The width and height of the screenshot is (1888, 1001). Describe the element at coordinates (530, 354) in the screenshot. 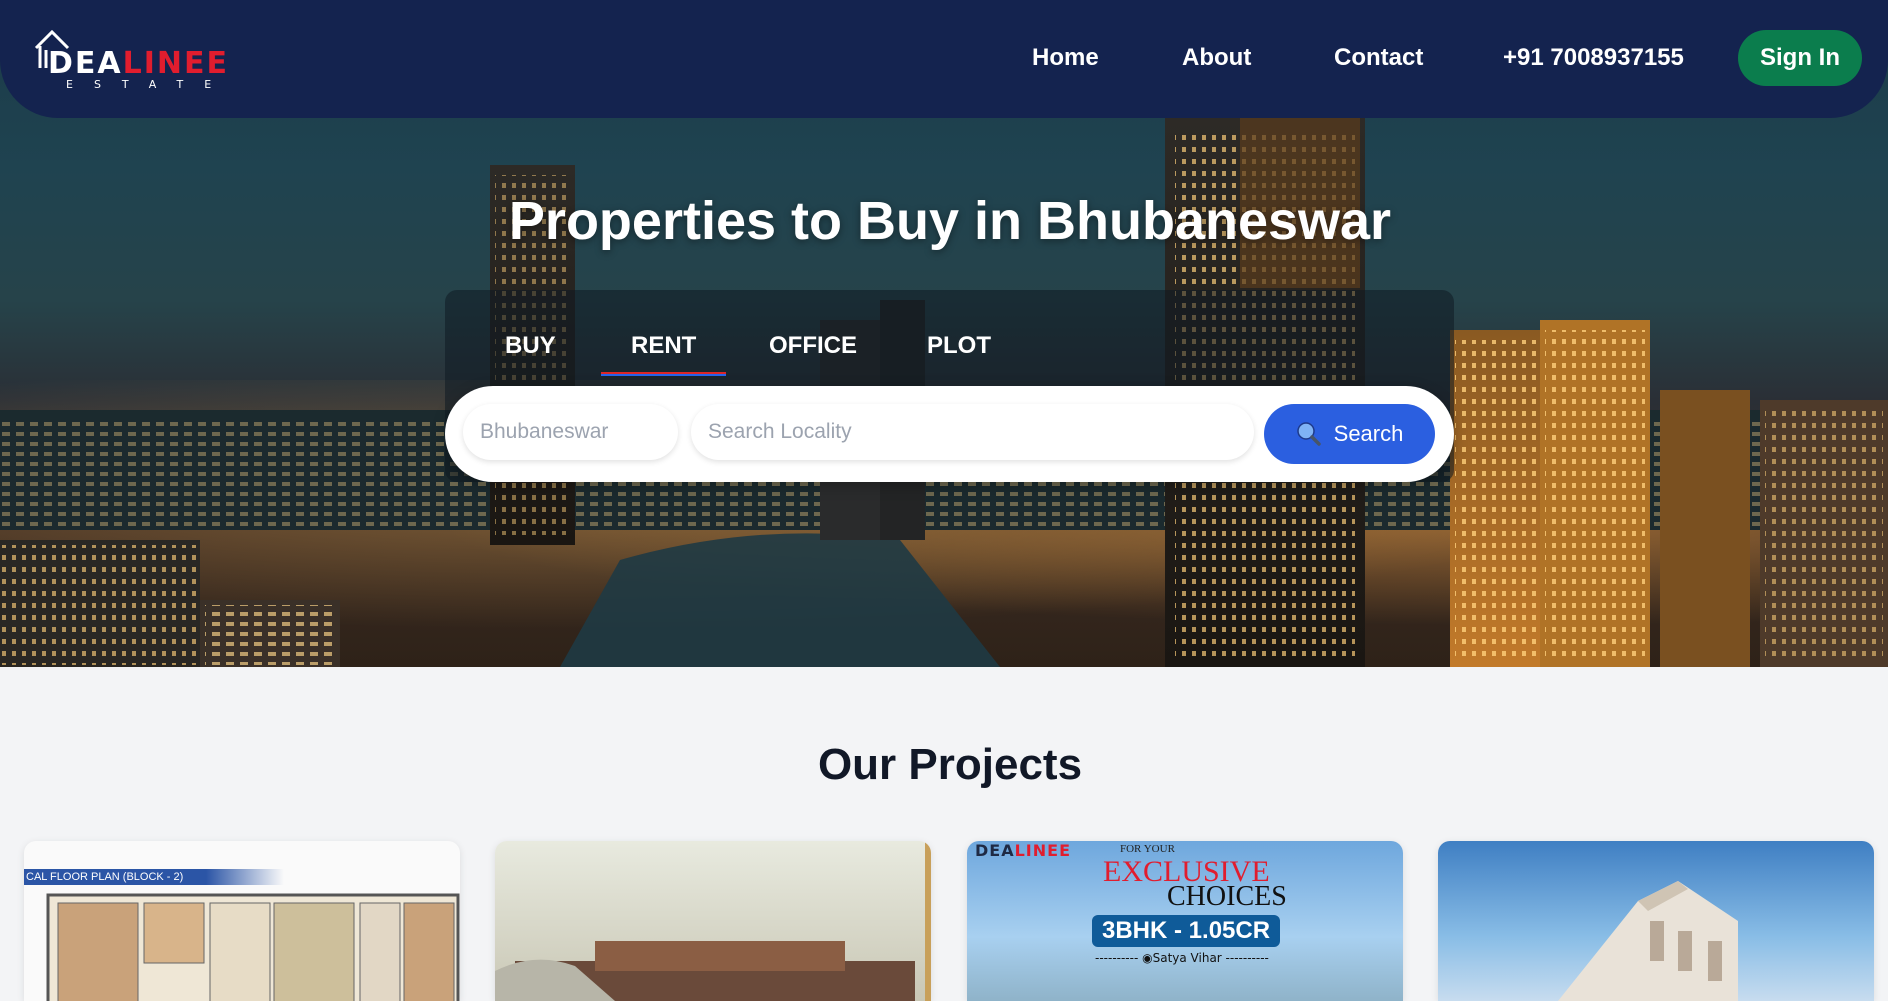

I see `tab-buy: BUY` at that location.